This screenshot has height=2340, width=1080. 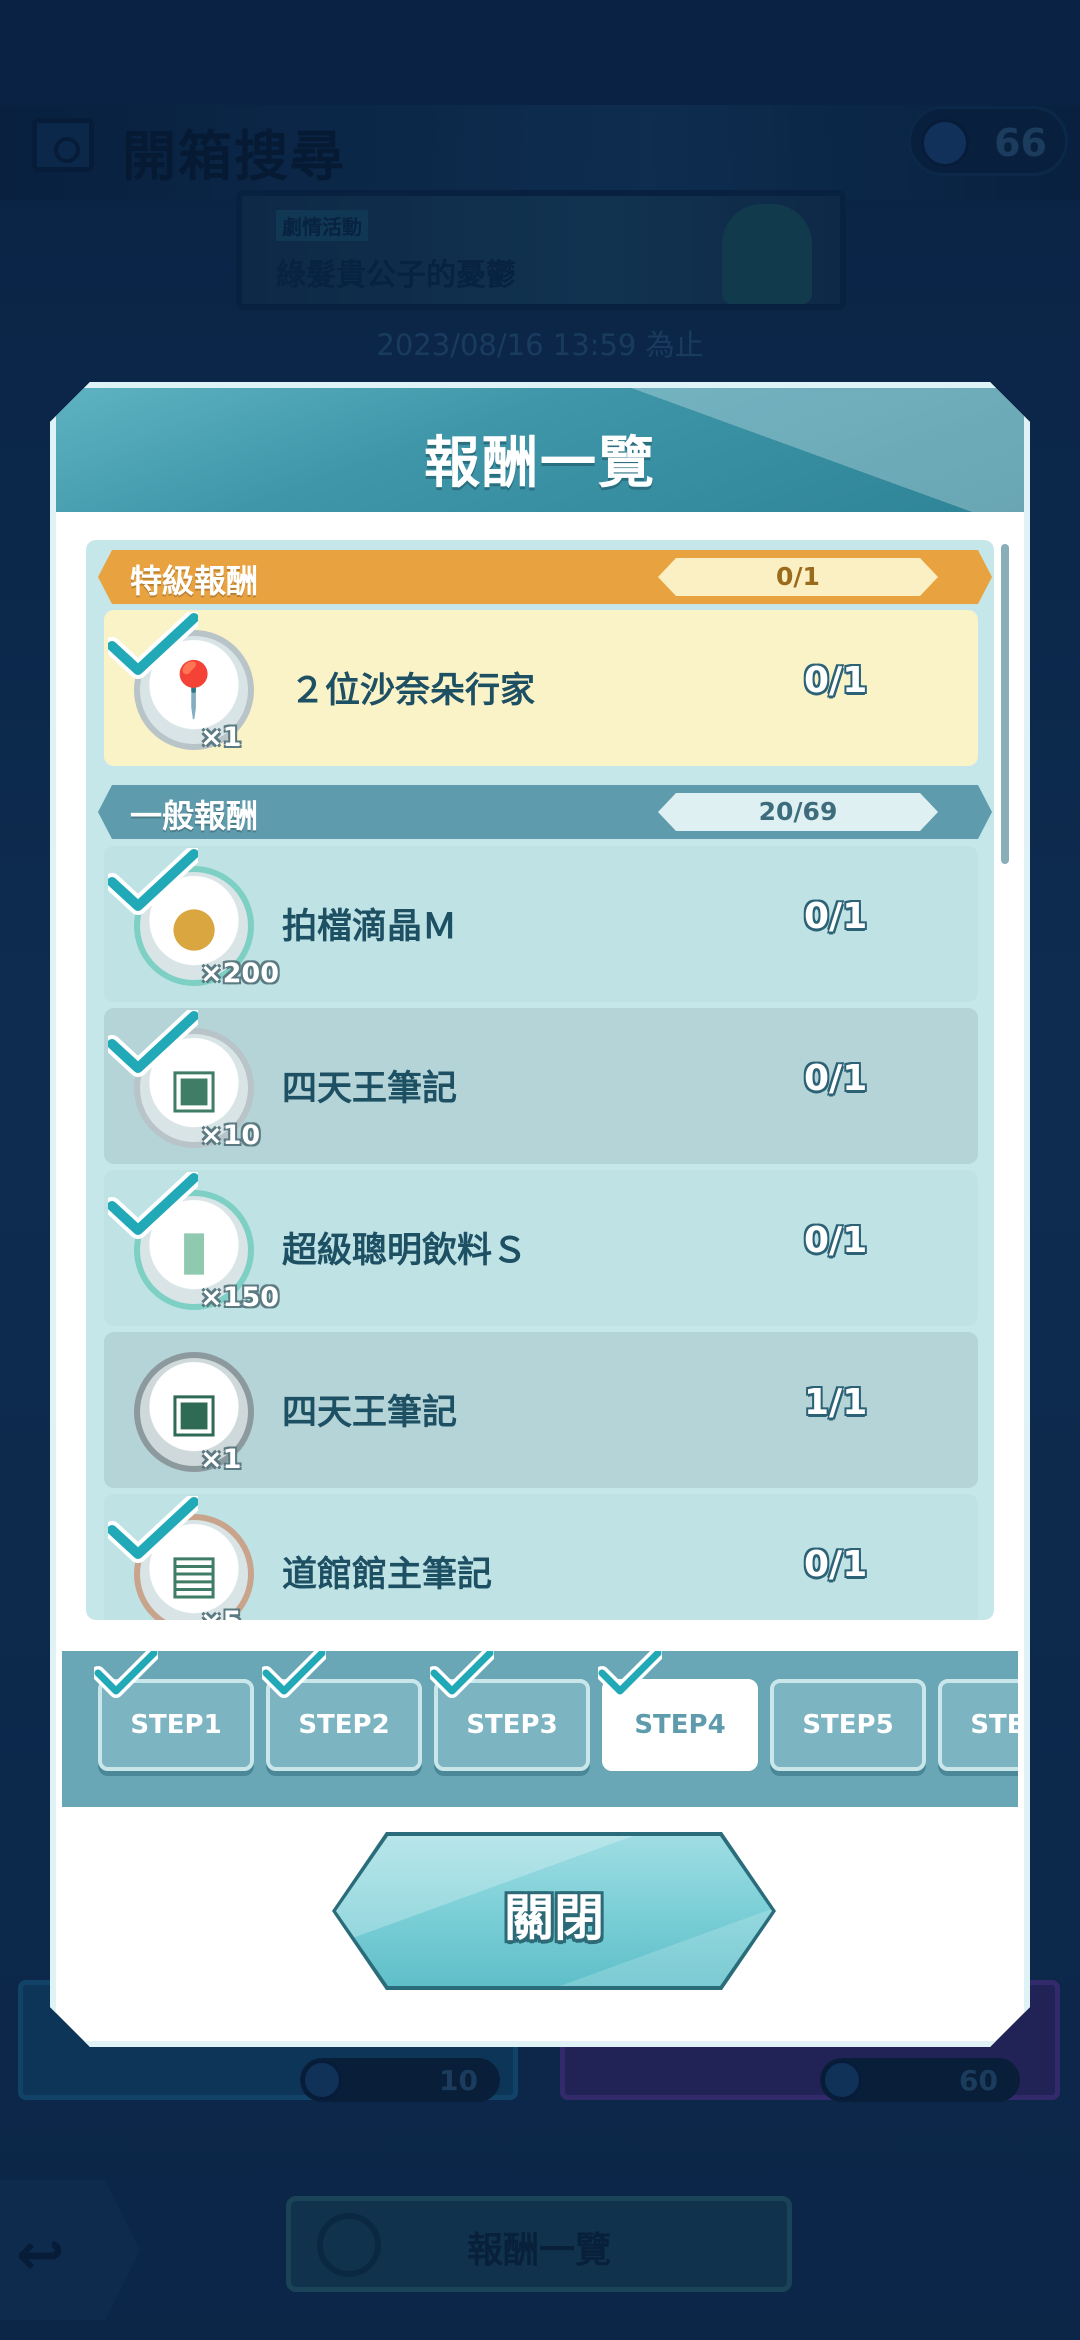 What do you see at coordinates (1005, 704) in the screenshot?
I see `reward-list-scrollbar` at bounding box center [1005, 704].